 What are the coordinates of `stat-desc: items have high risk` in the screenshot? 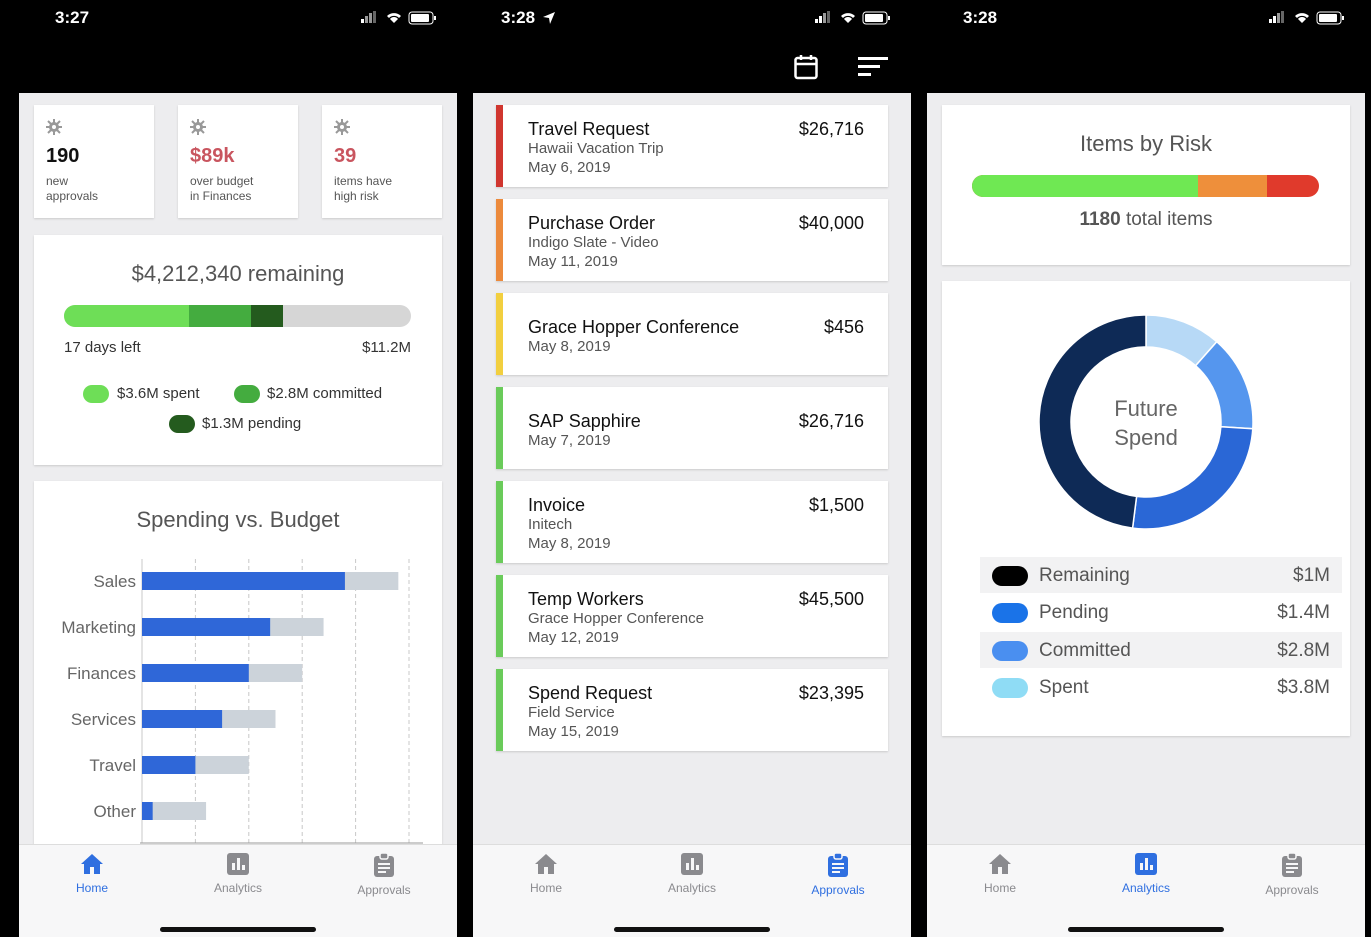 It's located at (363, 188).